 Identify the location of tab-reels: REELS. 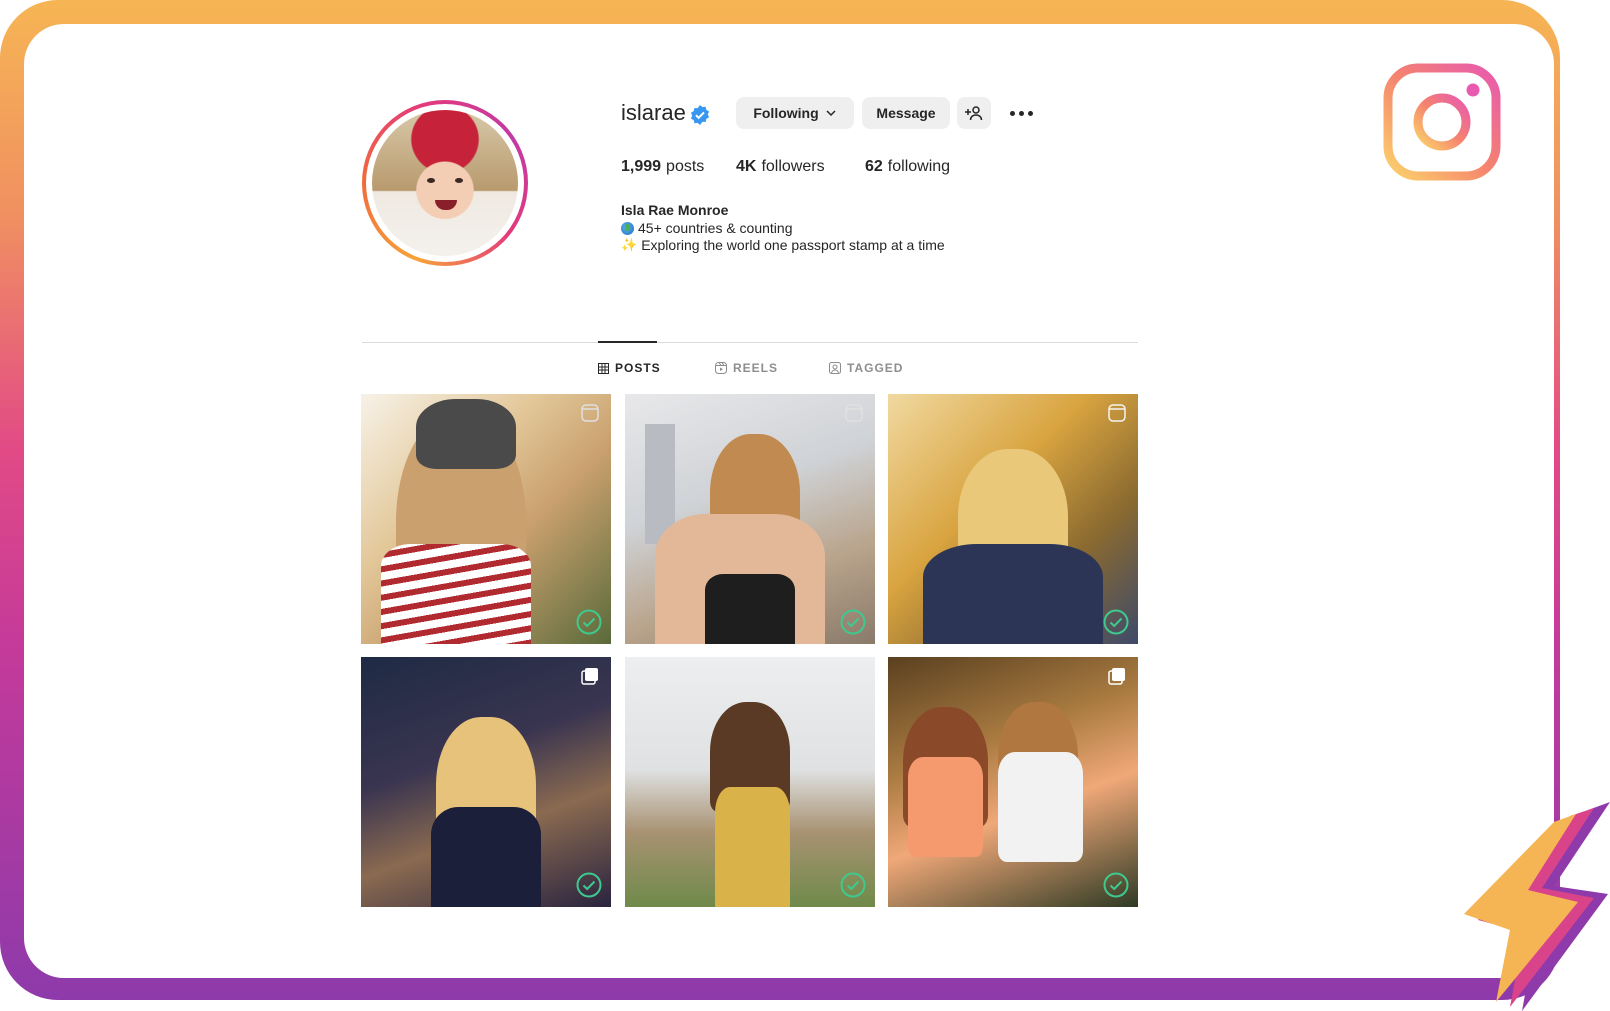
(746, 368).